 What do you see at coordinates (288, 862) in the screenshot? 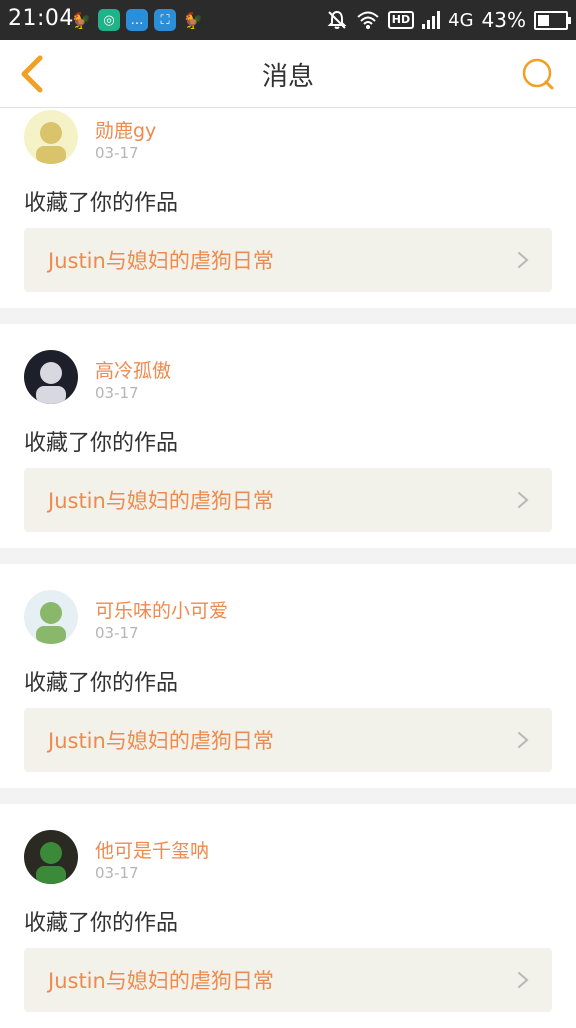
I see `message-header: 他可是千玺呐 03-17` at bounding box center [288, 862].